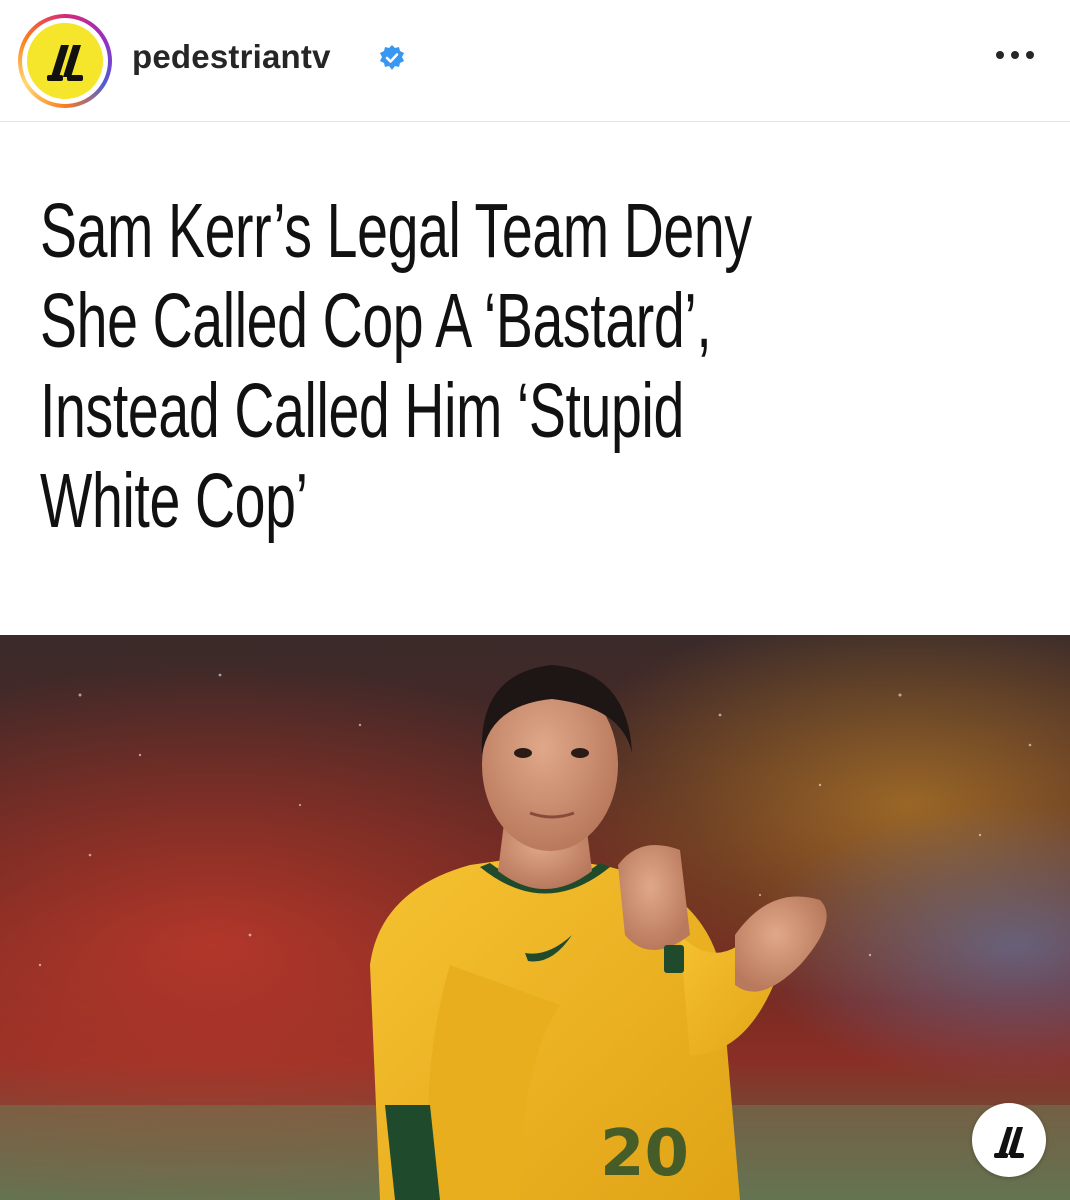 The height and width of the screenshot is (1200, 1070). I want to click on headline-line: Sam Kerr’s Legal Team Deny, so click(396, 231).